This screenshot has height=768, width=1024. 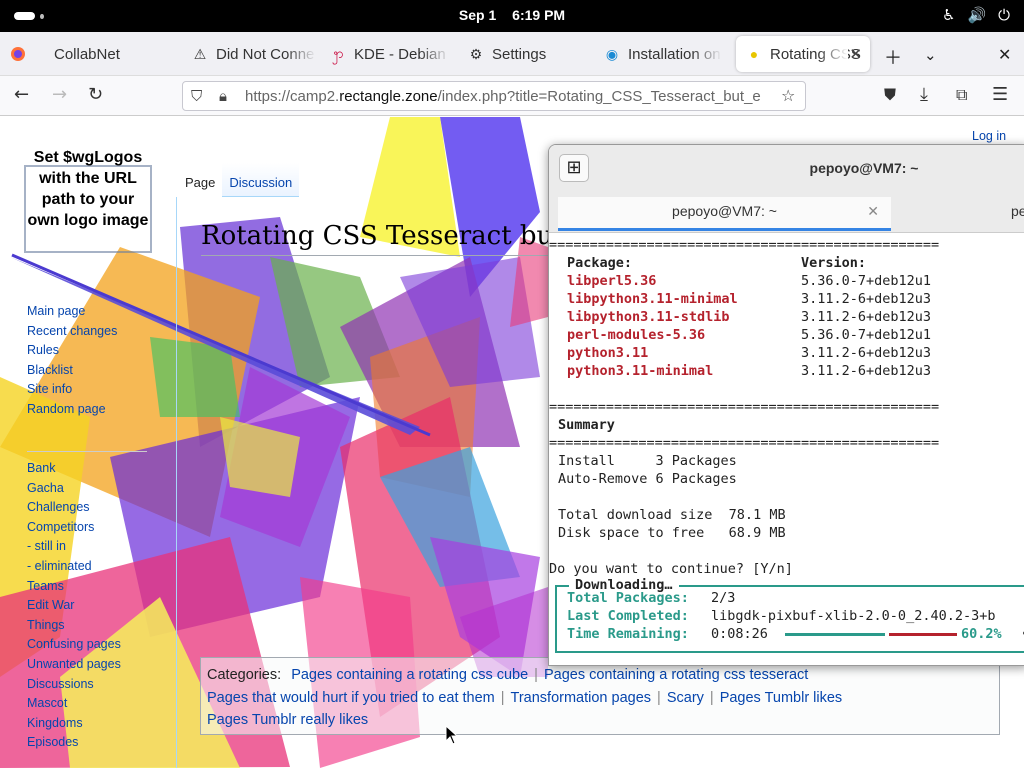 I want to click on category-link: Scary, so click(x=685, y=698).